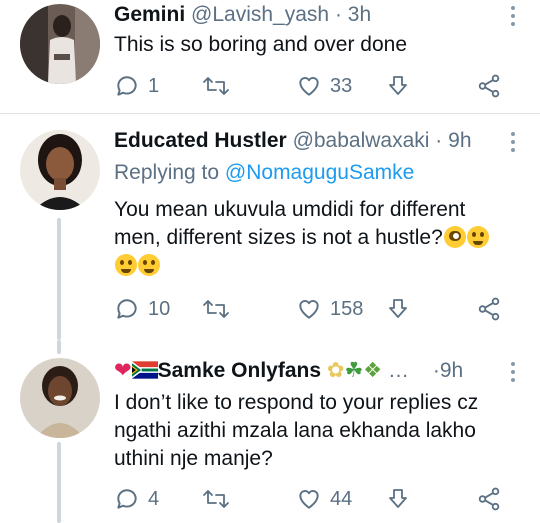 This screenshot has height=523, width=540. I want to click on like-count: 158, so click(347, 308).